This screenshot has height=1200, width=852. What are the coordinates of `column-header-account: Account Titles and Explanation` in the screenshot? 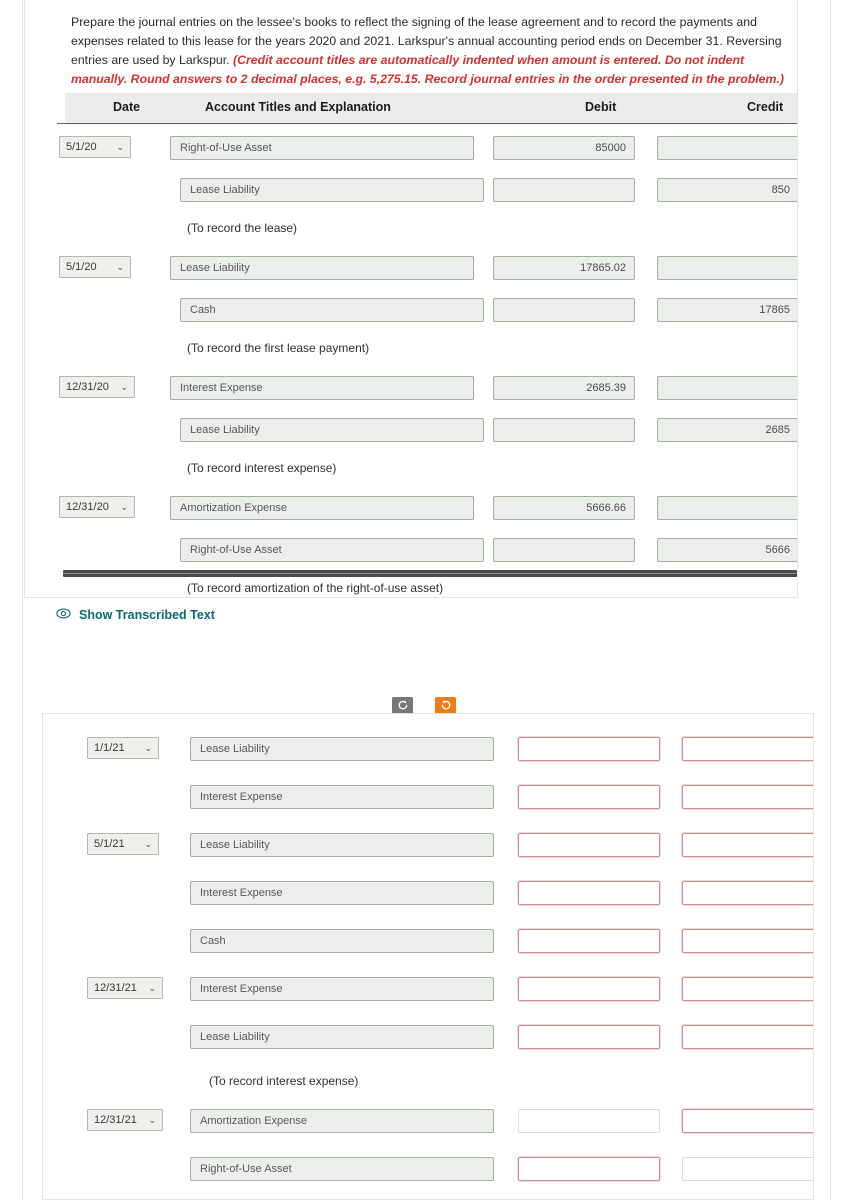 It's located at (298, 107).